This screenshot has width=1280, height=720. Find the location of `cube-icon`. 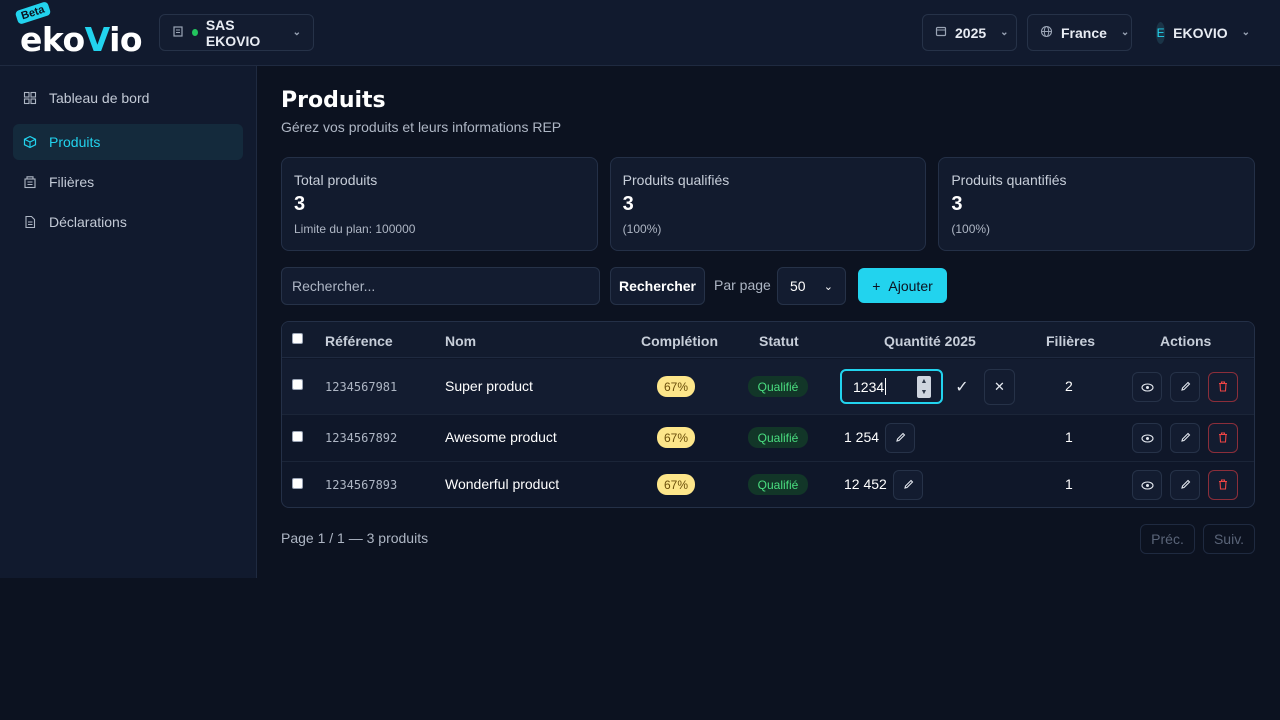

cube-icon is located at coordinates (30, 142).